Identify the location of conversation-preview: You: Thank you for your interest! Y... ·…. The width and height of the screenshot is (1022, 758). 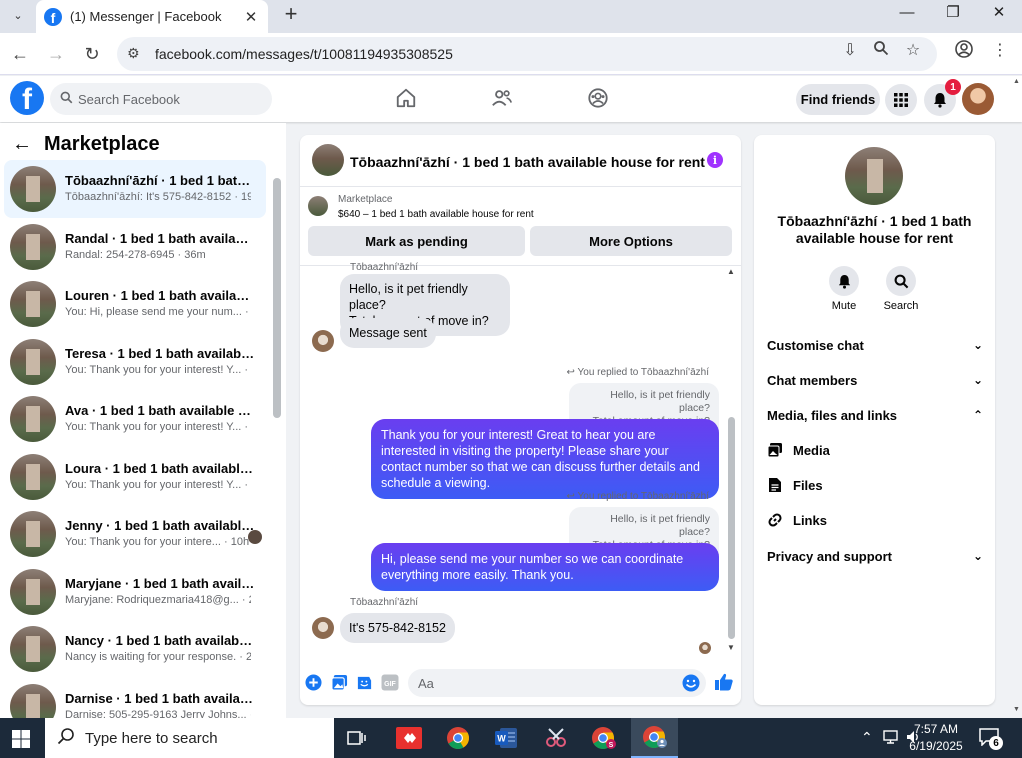
(158, 427).